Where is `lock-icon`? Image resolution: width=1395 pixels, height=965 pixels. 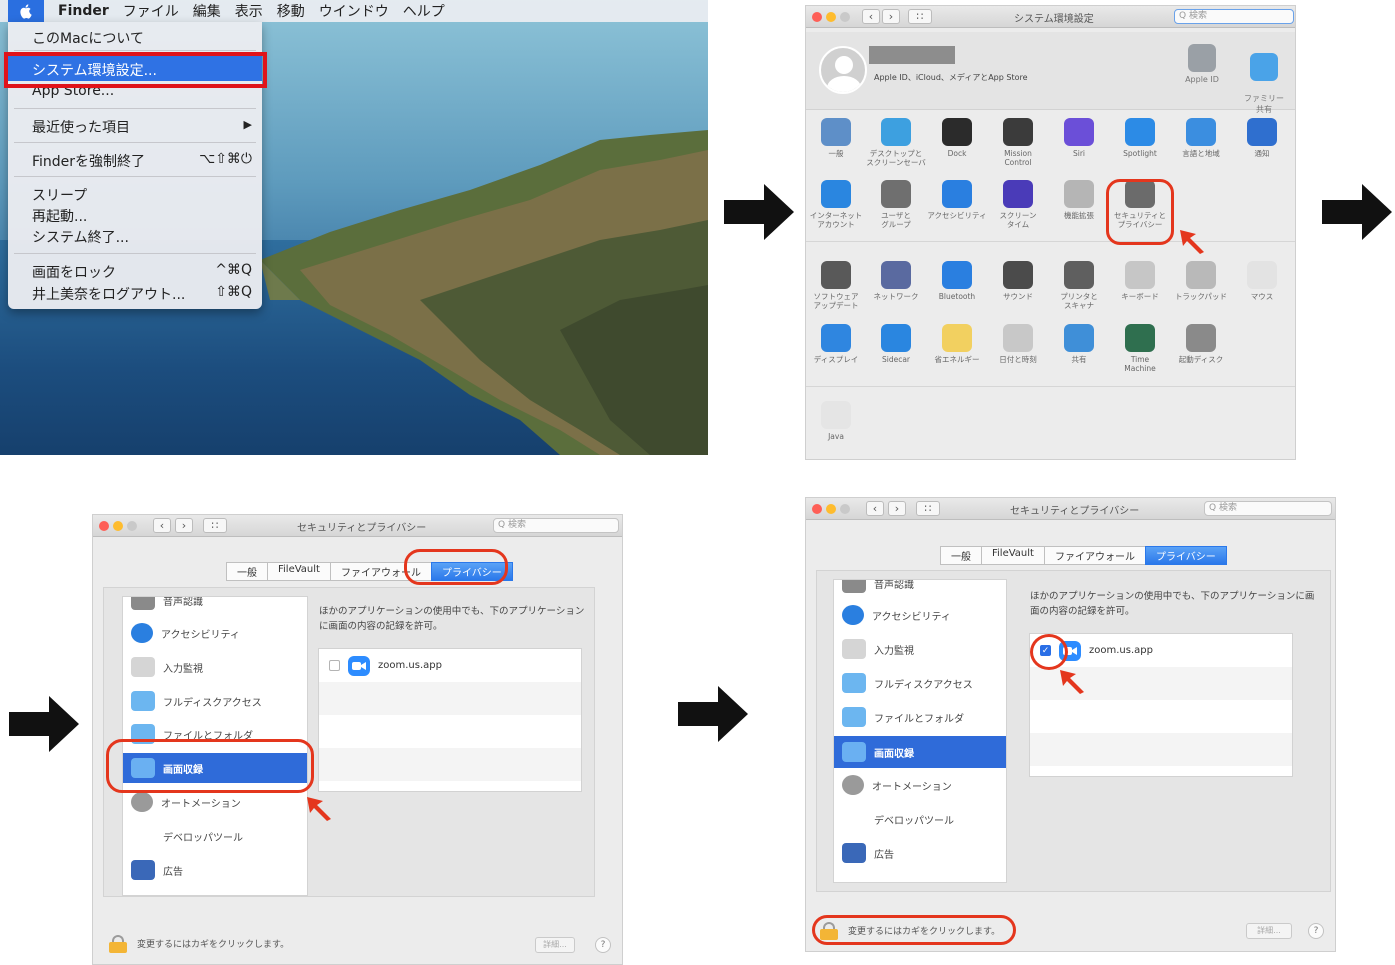
lock-icon is located at coordinates (118, 944).